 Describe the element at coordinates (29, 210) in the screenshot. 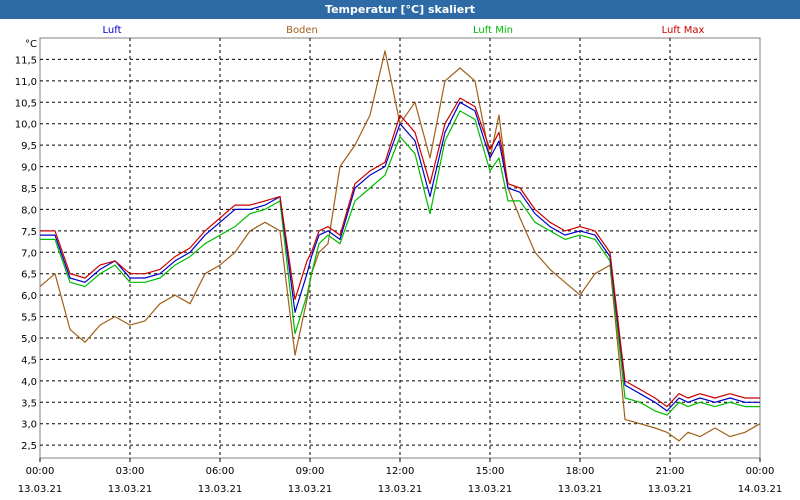

I see `y-tick-label: 8,0` at that location.